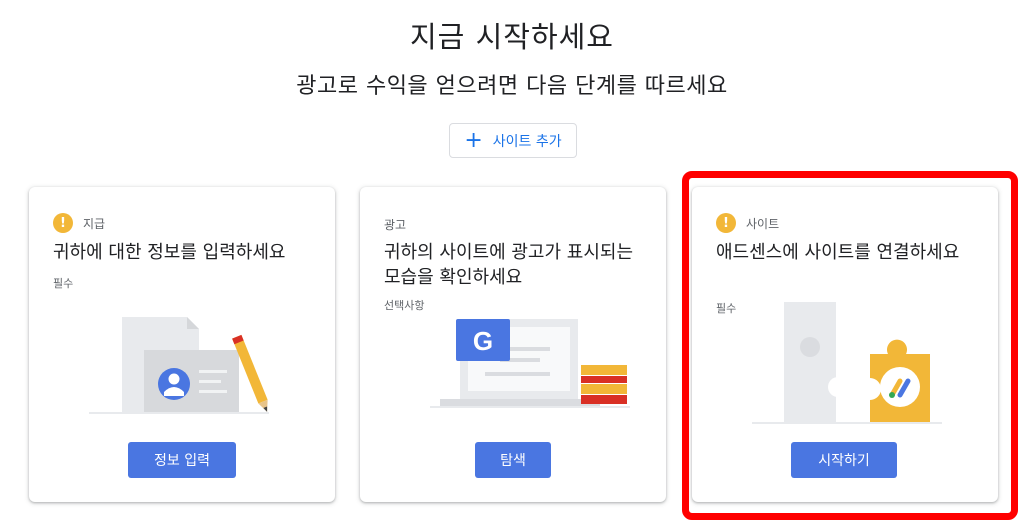 This screenshot has width=1024, height=526. I want to click on puzzle-illustration, so click(847, 363).